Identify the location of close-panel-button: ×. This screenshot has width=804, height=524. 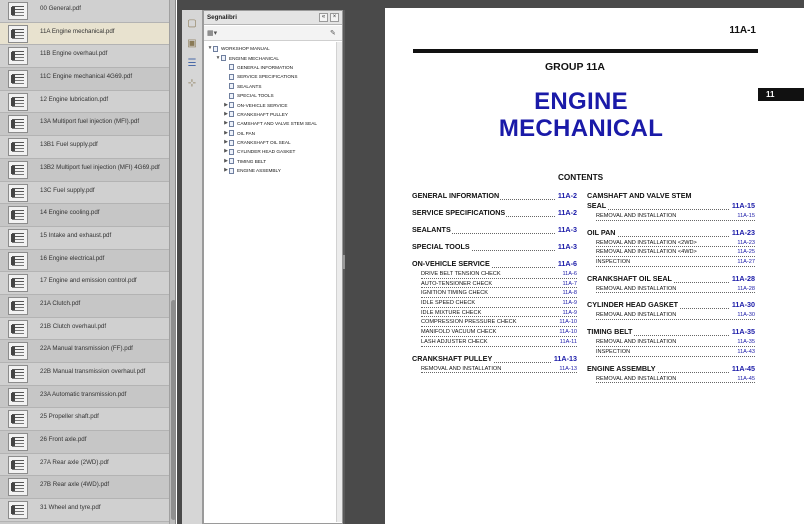
(334, 17).